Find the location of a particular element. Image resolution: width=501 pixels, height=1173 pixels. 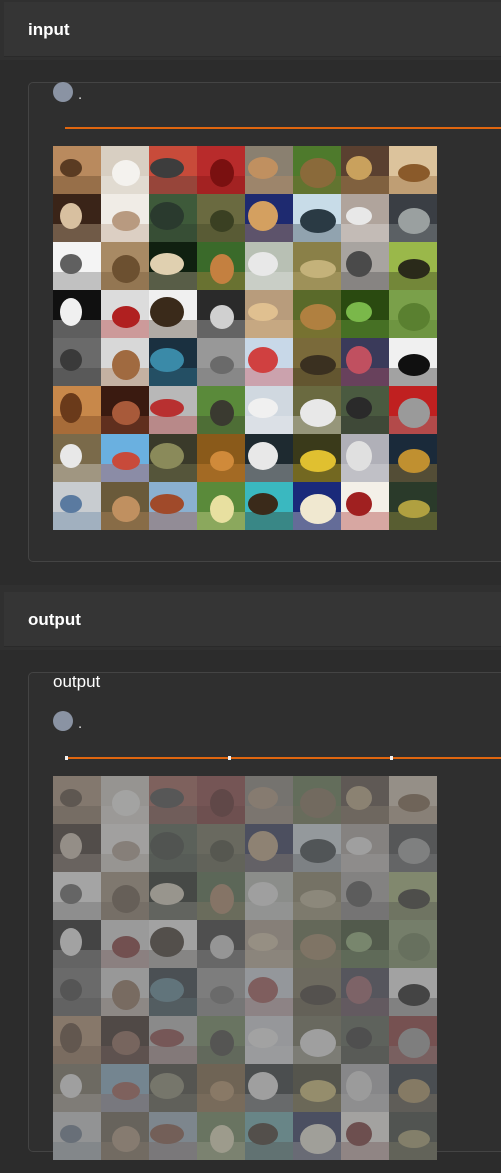

input-section-header: input is located at coordinates (252, 29).